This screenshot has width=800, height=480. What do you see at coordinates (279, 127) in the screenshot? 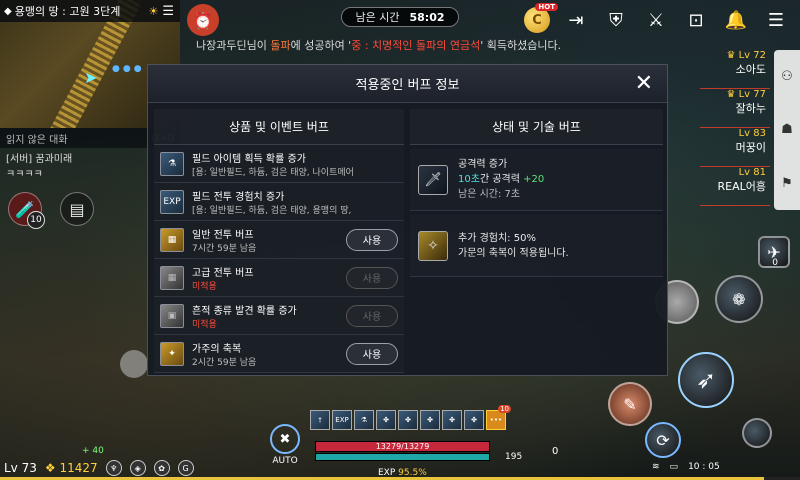
I see `event-buff-title: 상품 및 이벤트 버프` at bounding box center [279, 127].